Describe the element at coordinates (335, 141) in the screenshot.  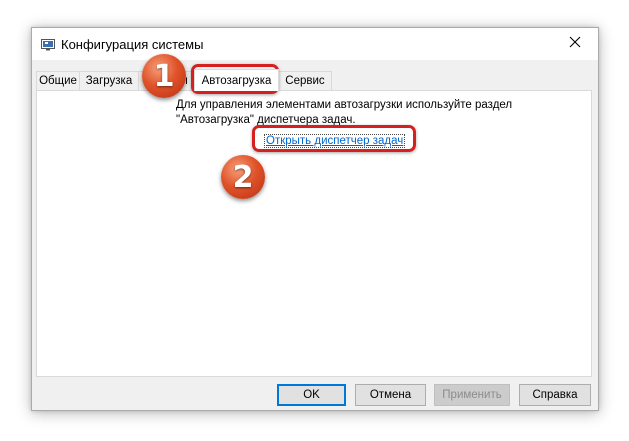
I see `open-task-manager-link: Открыть диспетчер задач` at that location.